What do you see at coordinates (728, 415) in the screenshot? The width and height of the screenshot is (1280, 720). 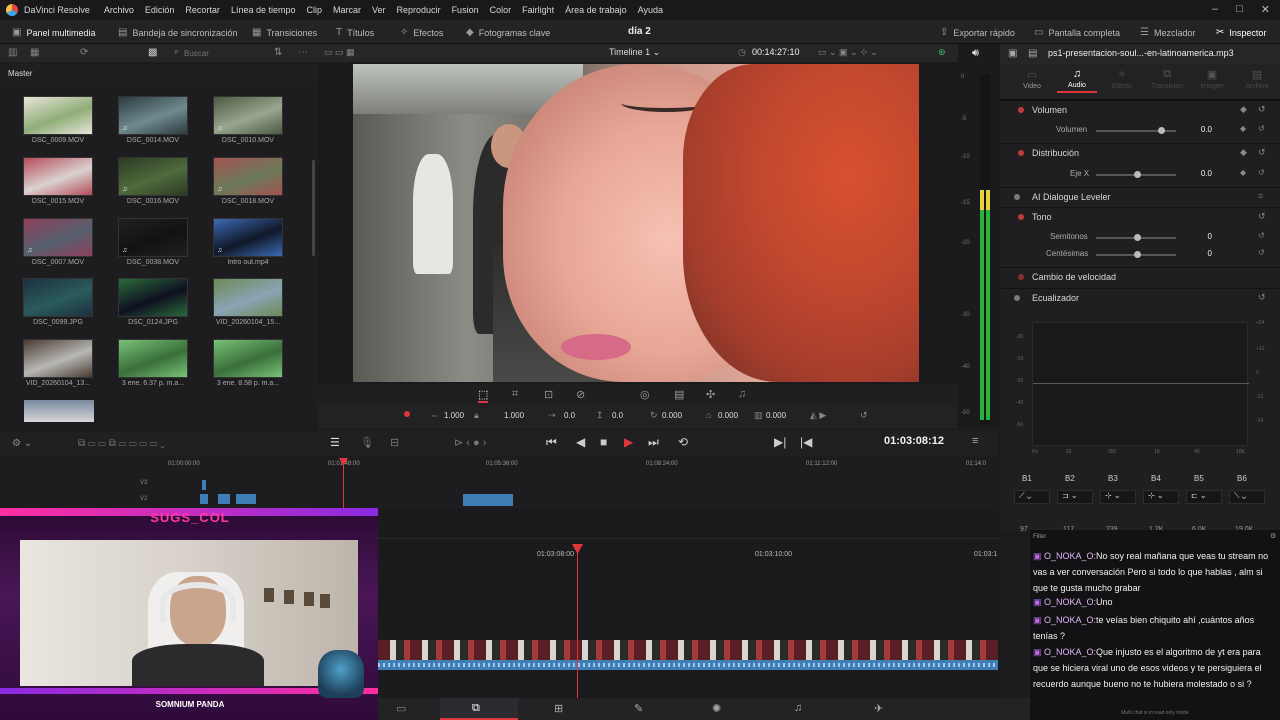 I see `crop-a-value: 0.000` at bounding box center [728, 415].